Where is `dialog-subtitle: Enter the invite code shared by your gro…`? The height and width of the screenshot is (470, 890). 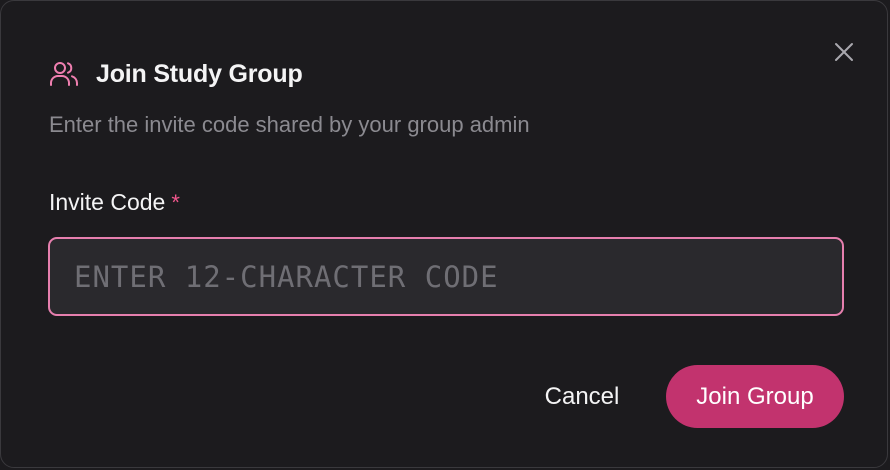 dialog-subtitle: Enter the invite code shared by your gro… is located at coordinates (289, 124).